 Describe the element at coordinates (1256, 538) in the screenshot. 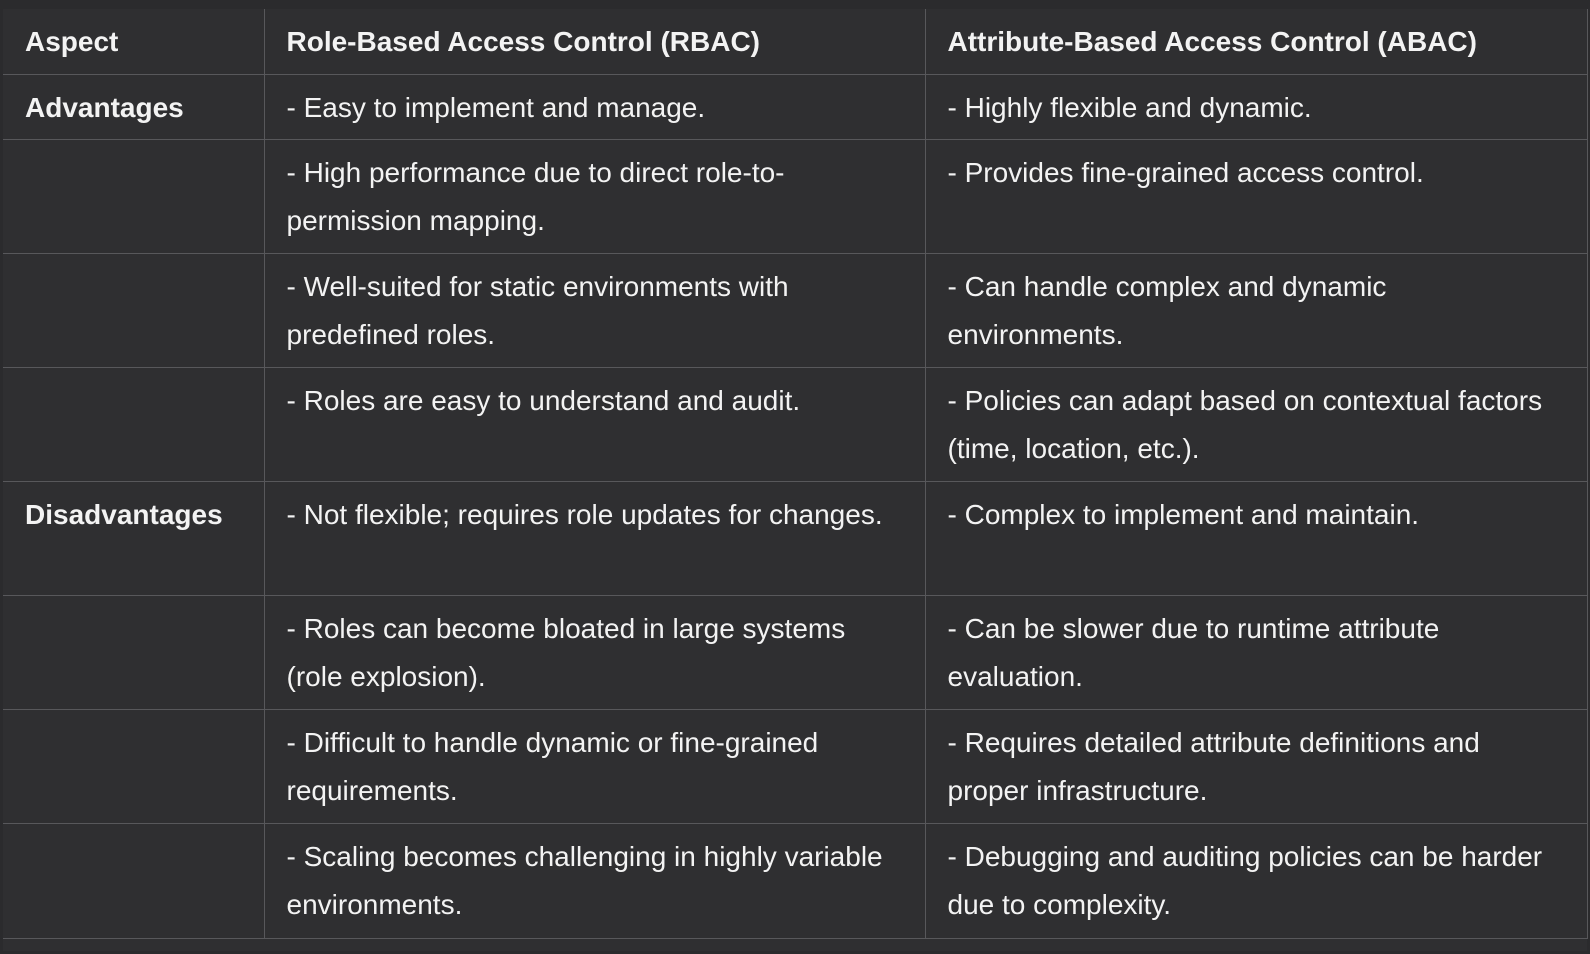

I see `abac-cell: - Complex to implement and maintain.` at that location.